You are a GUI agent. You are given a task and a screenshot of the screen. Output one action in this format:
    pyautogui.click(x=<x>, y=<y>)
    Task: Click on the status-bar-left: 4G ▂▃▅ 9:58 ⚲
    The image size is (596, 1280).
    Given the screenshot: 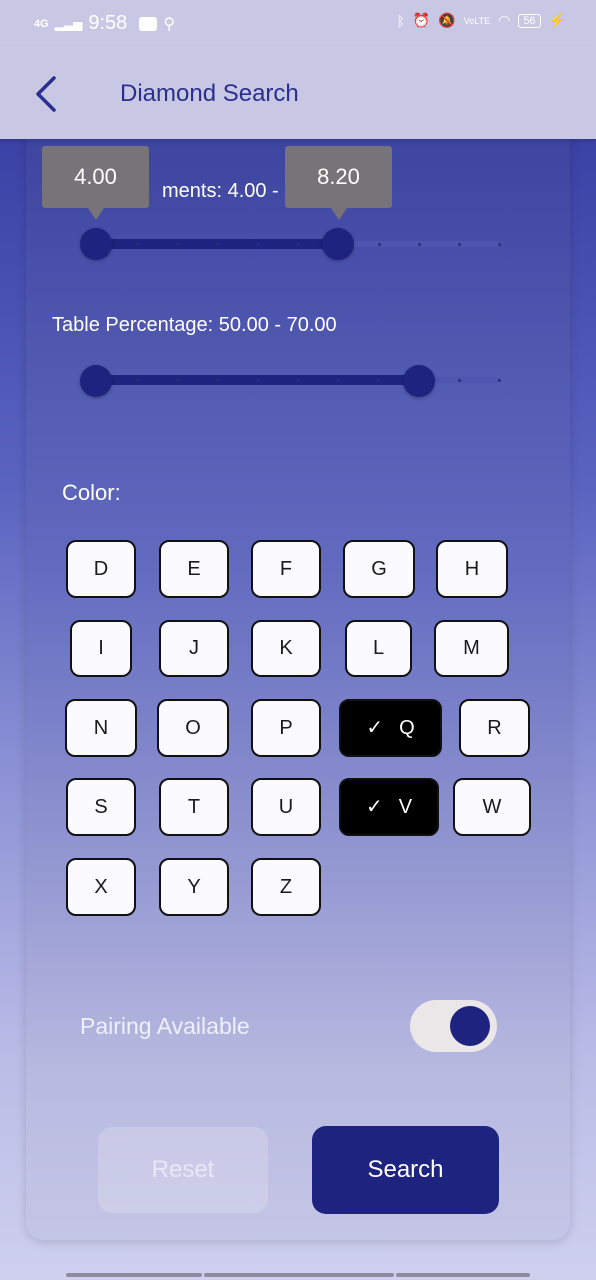 What is the action you would take?
    pyautogui.click(x=104, y=23)
    